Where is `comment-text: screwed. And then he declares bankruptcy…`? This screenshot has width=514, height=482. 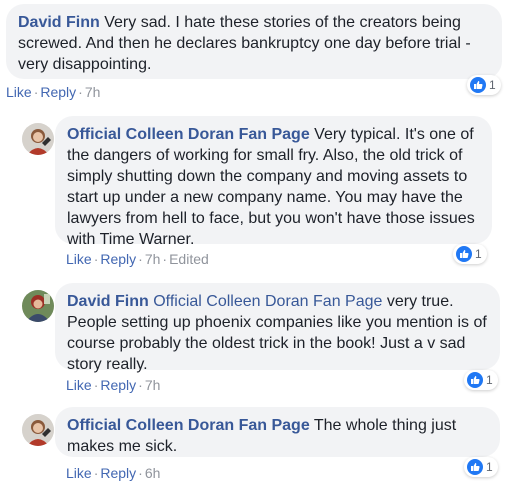
comment-text: screwed. And then he declares bankruptcy… is located at coordinates (244, 43).